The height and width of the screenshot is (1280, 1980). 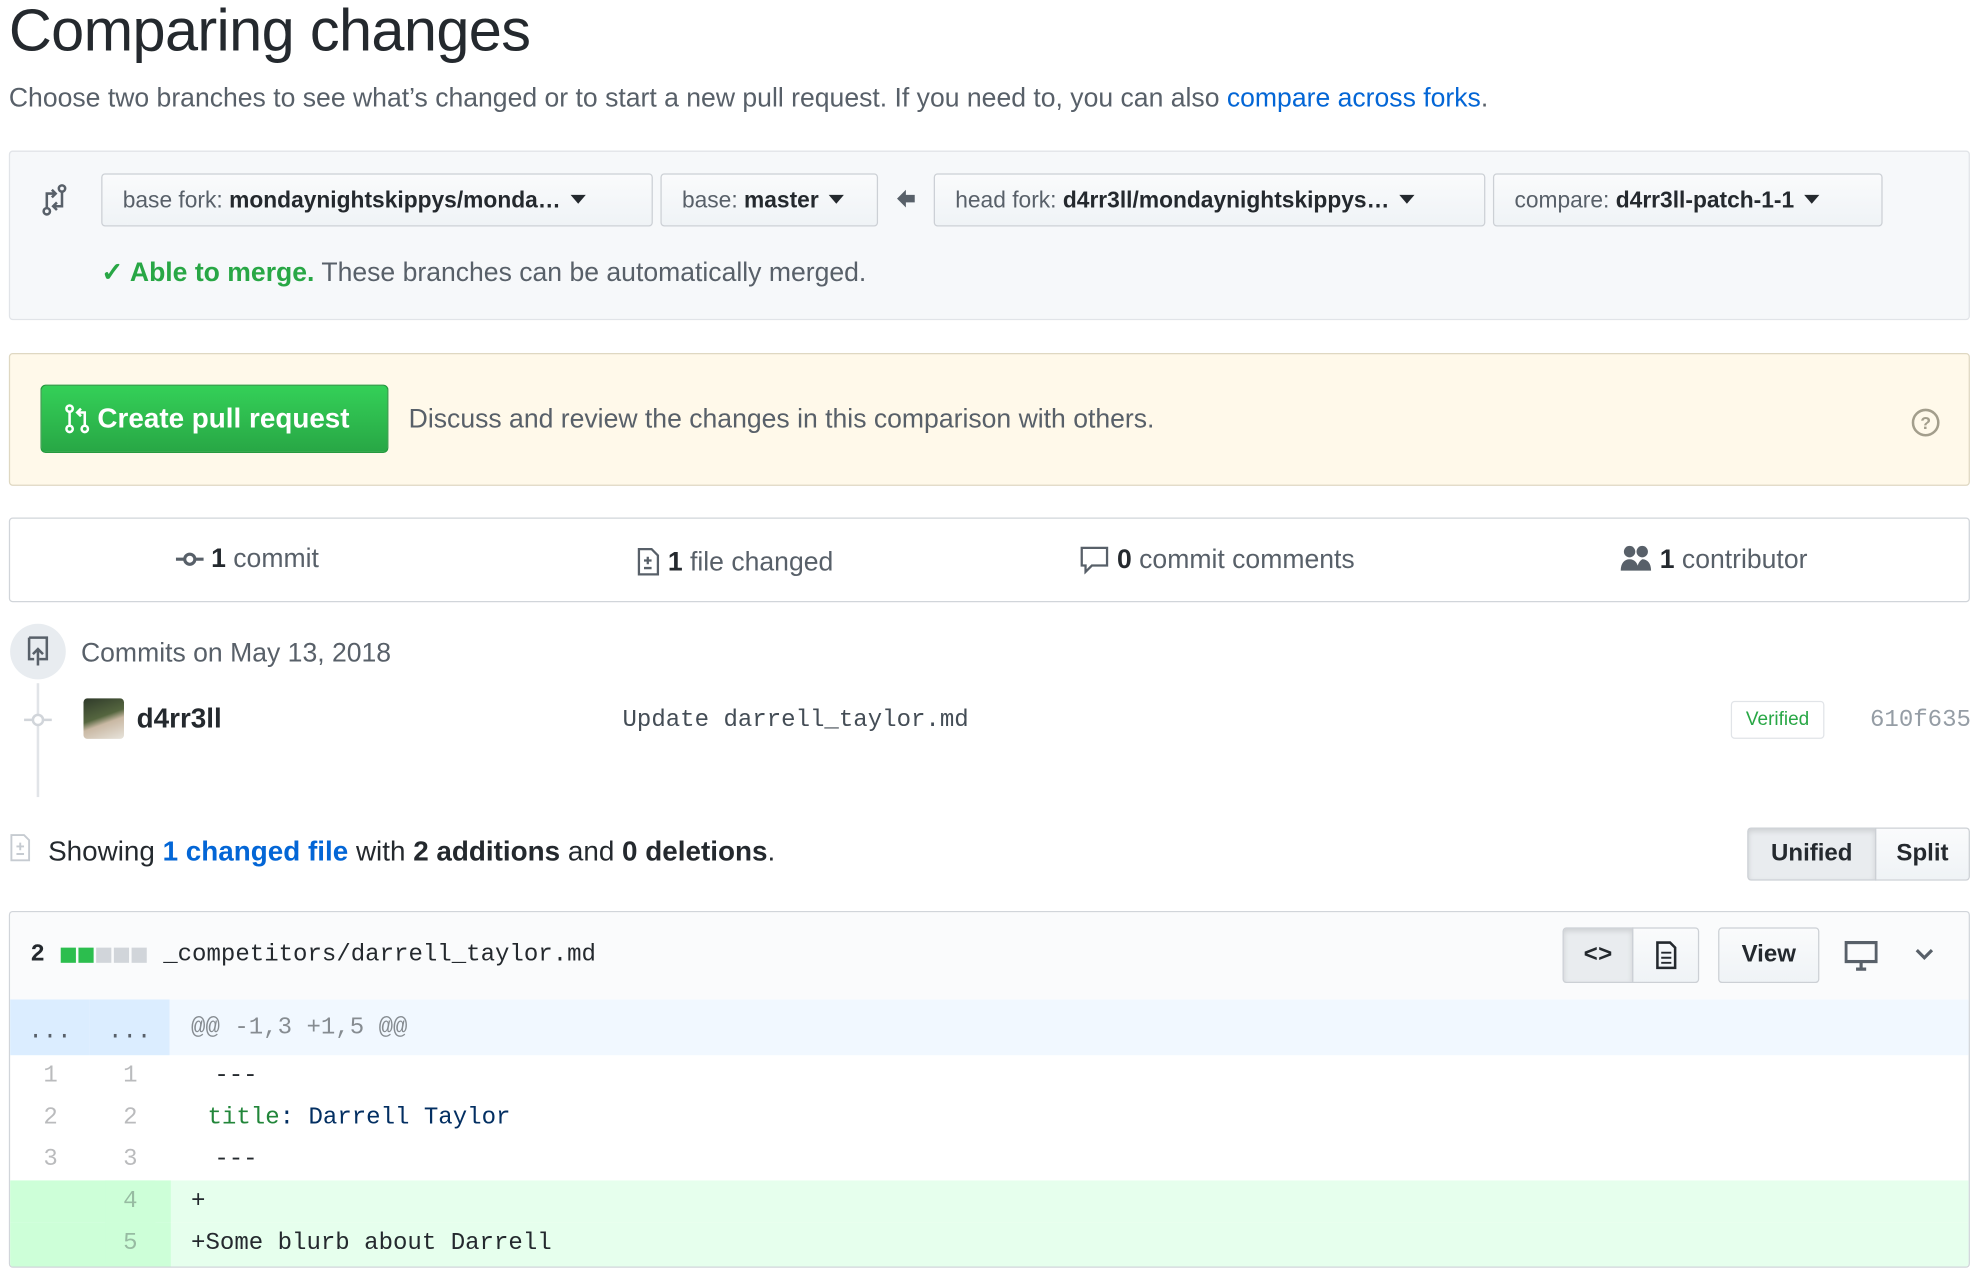 What do you see at coordinates (38, 720) in the screenshot?
I see `commit-node-icon` at bounding box center [38, 720].